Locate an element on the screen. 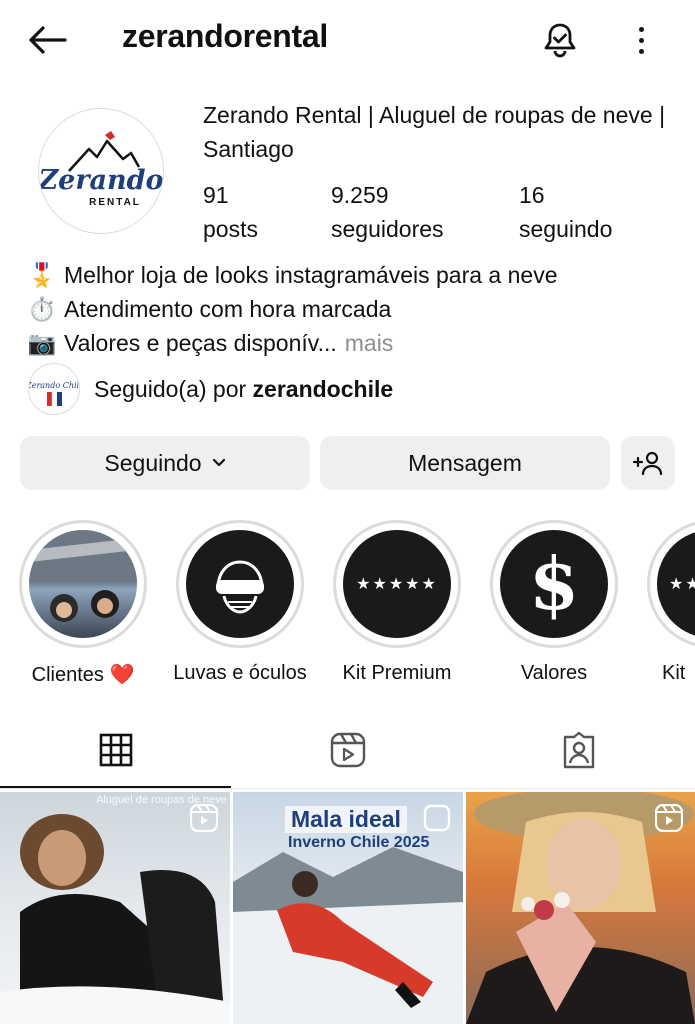 The width and height of the screenshot is (695, 1024). stat-following: 16 seguindo is located at coordinates (565, 212).